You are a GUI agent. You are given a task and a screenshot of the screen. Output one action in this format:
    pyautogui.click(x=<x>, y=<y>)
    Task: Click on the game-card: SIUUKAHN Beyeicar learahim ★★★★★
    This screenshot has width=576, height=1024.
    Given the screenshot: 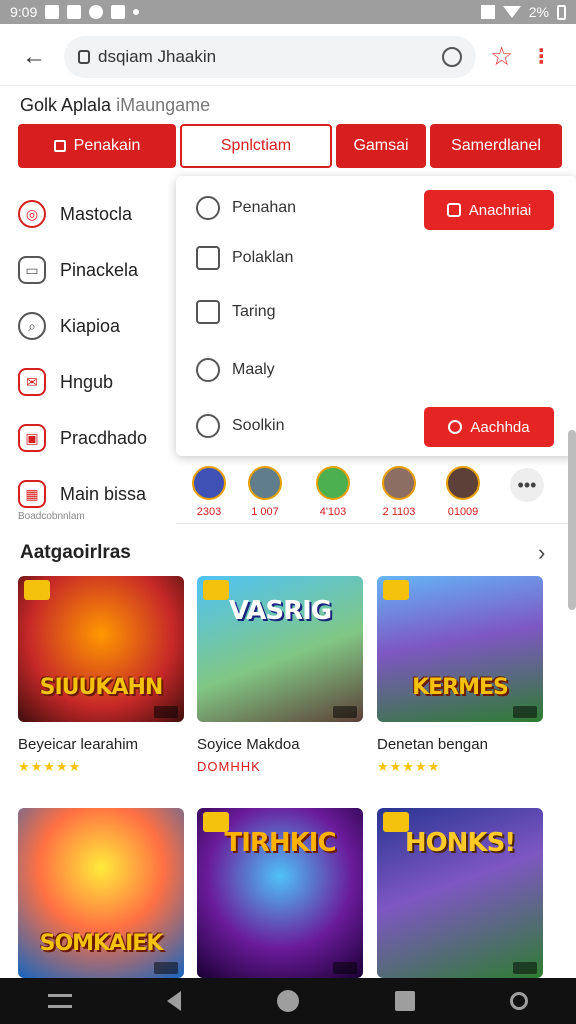 What is the action you would take?
    pyautogui.click(x=101, y=675)
    